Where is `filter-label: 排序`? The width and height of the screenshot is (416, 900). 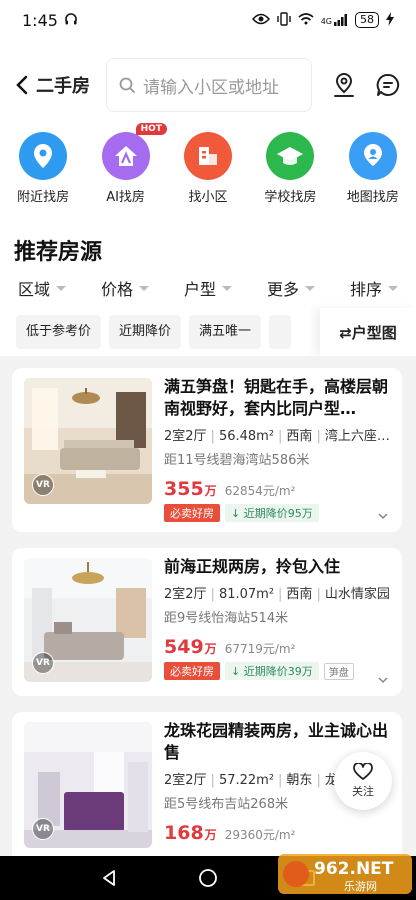
filter-label: 排序 is located at coordinates (365, 289).